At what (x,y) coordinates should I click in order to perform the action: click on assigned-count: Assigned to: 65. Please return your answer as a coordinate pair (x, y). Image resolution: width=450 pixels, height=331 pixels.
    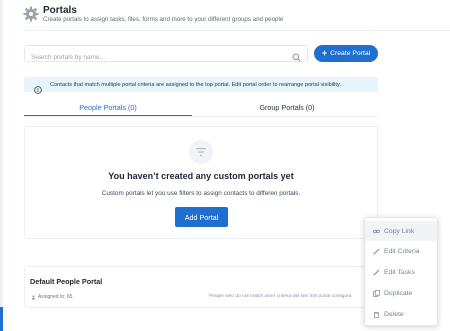
    Looking at the image, I should click on (55, 297).